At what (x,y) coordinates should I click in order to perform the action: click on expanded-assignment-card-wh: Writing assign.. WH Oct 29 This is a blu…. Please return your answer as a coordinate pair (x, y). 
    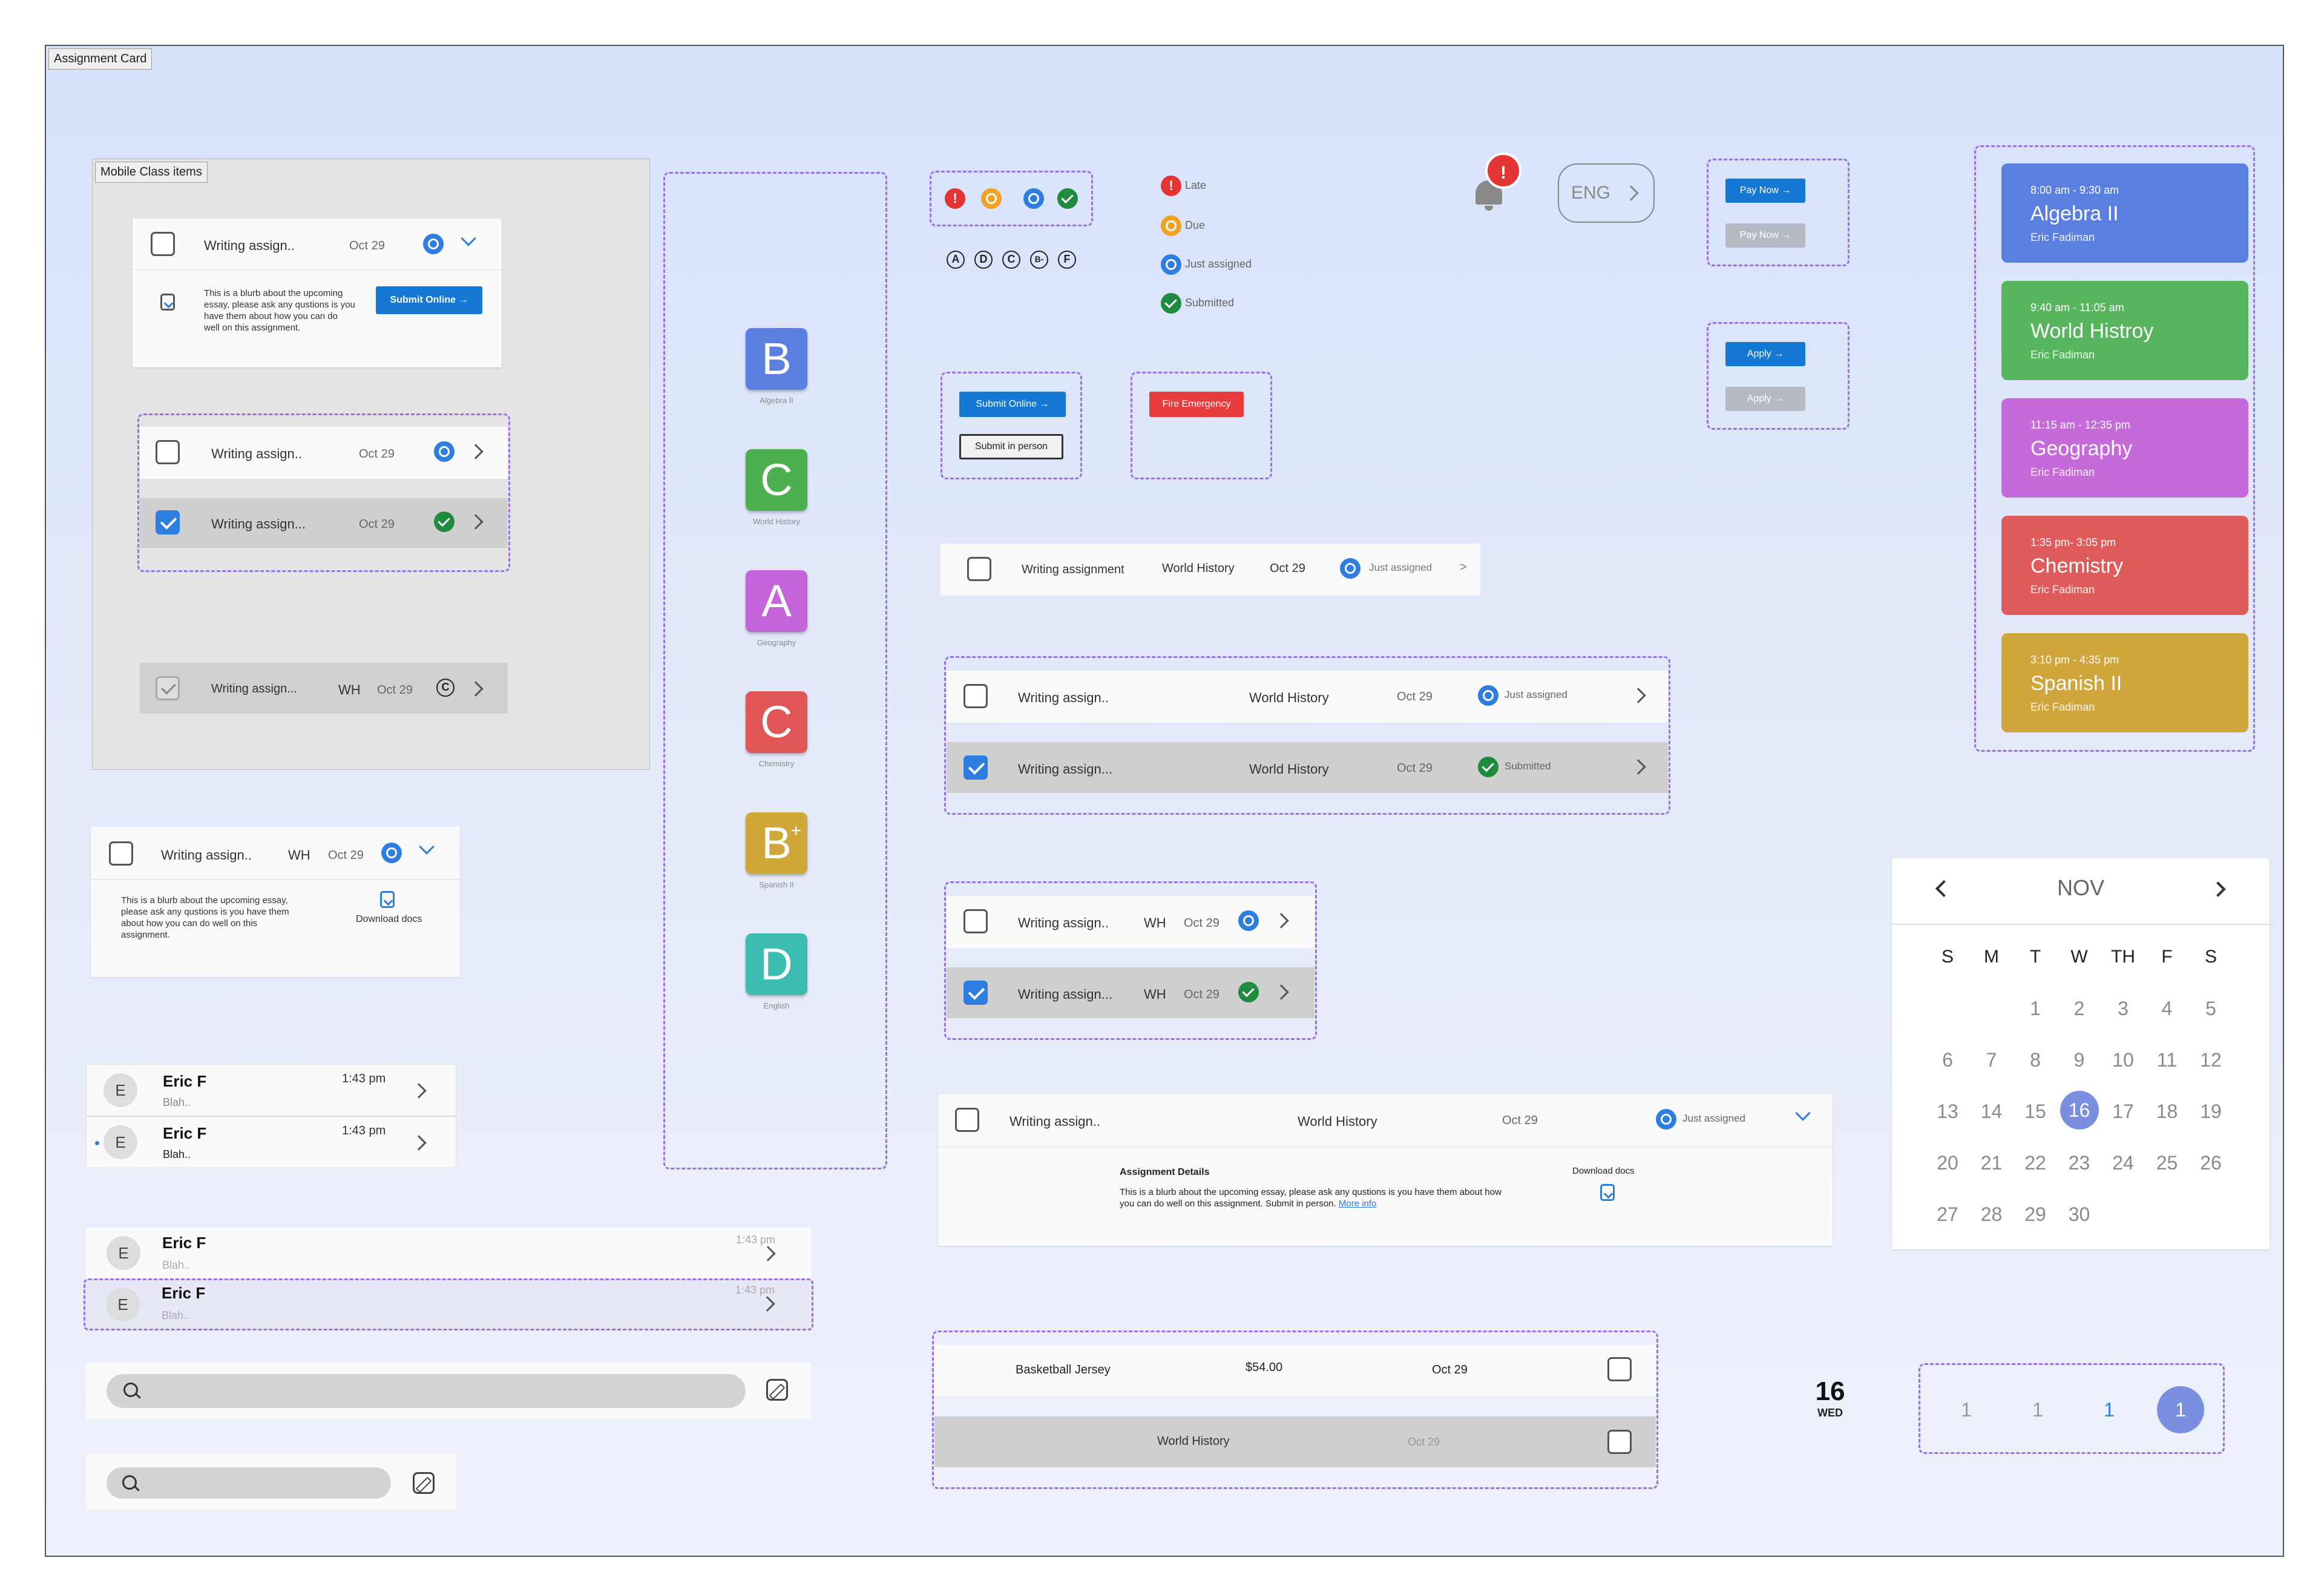
    Looking at the image, I should click on (275, 902).